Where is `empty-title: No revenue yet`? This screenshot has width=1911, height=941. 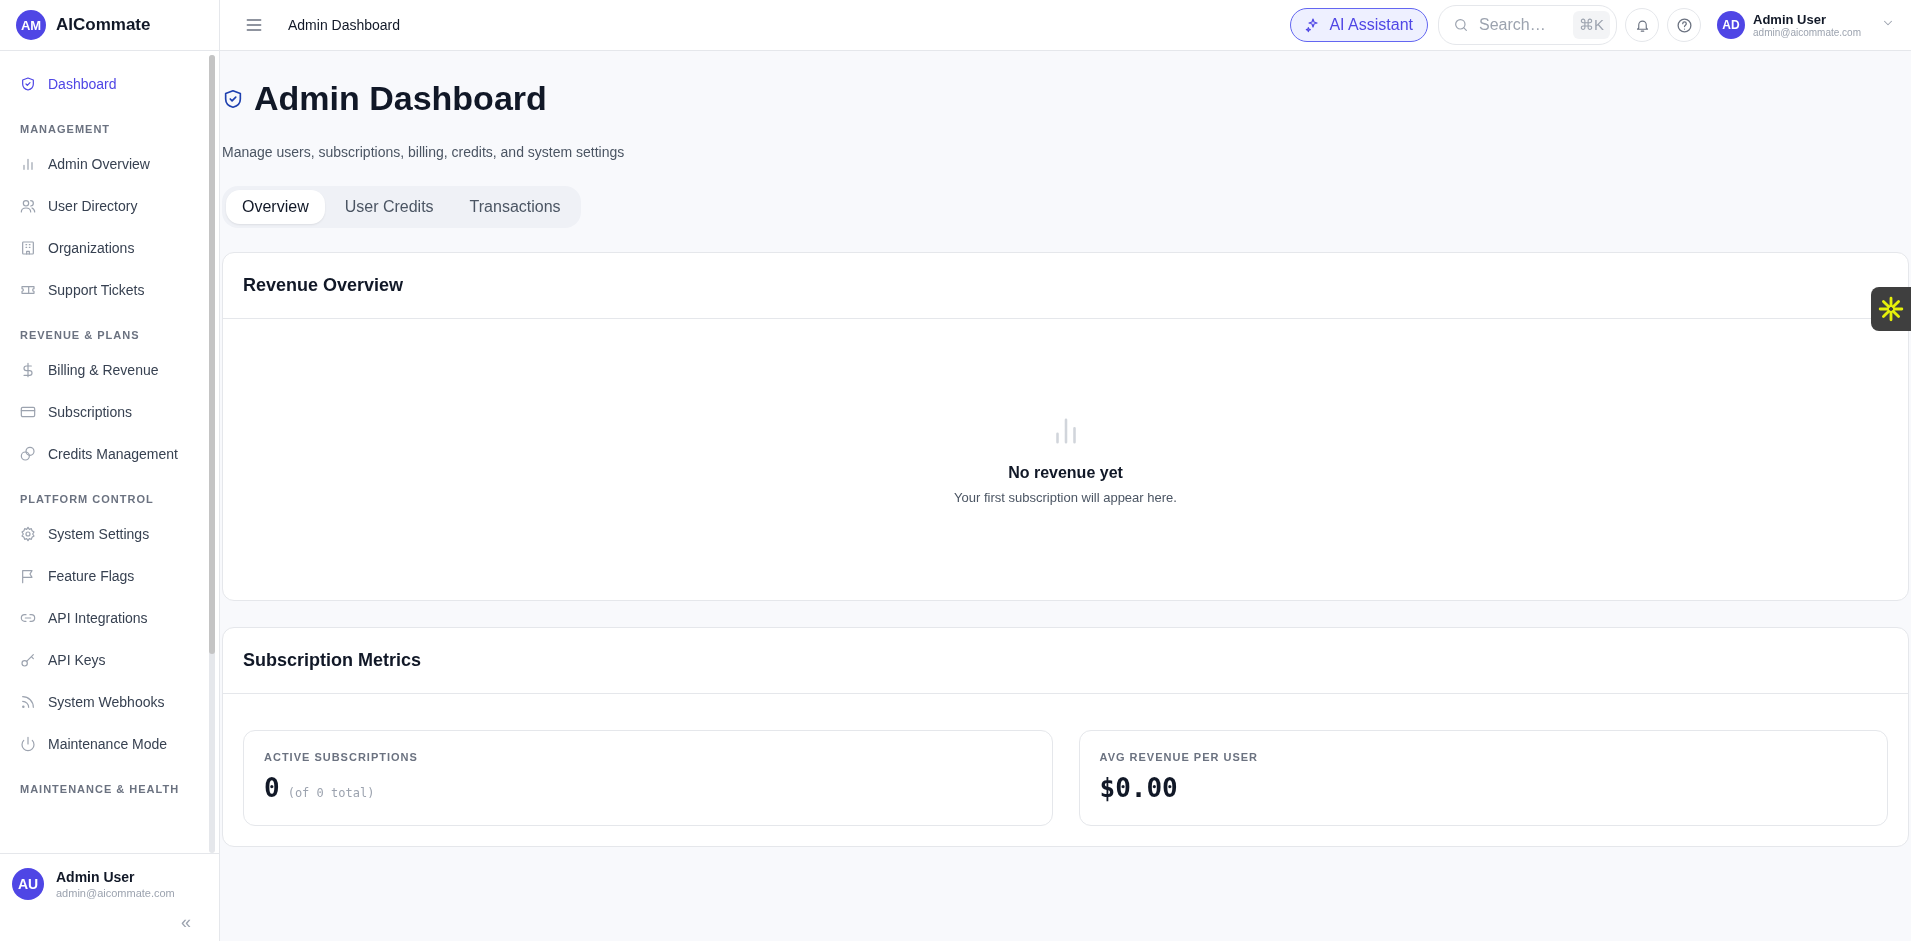
empty-title: No revenue yet is located at coordinates (1065, 473).